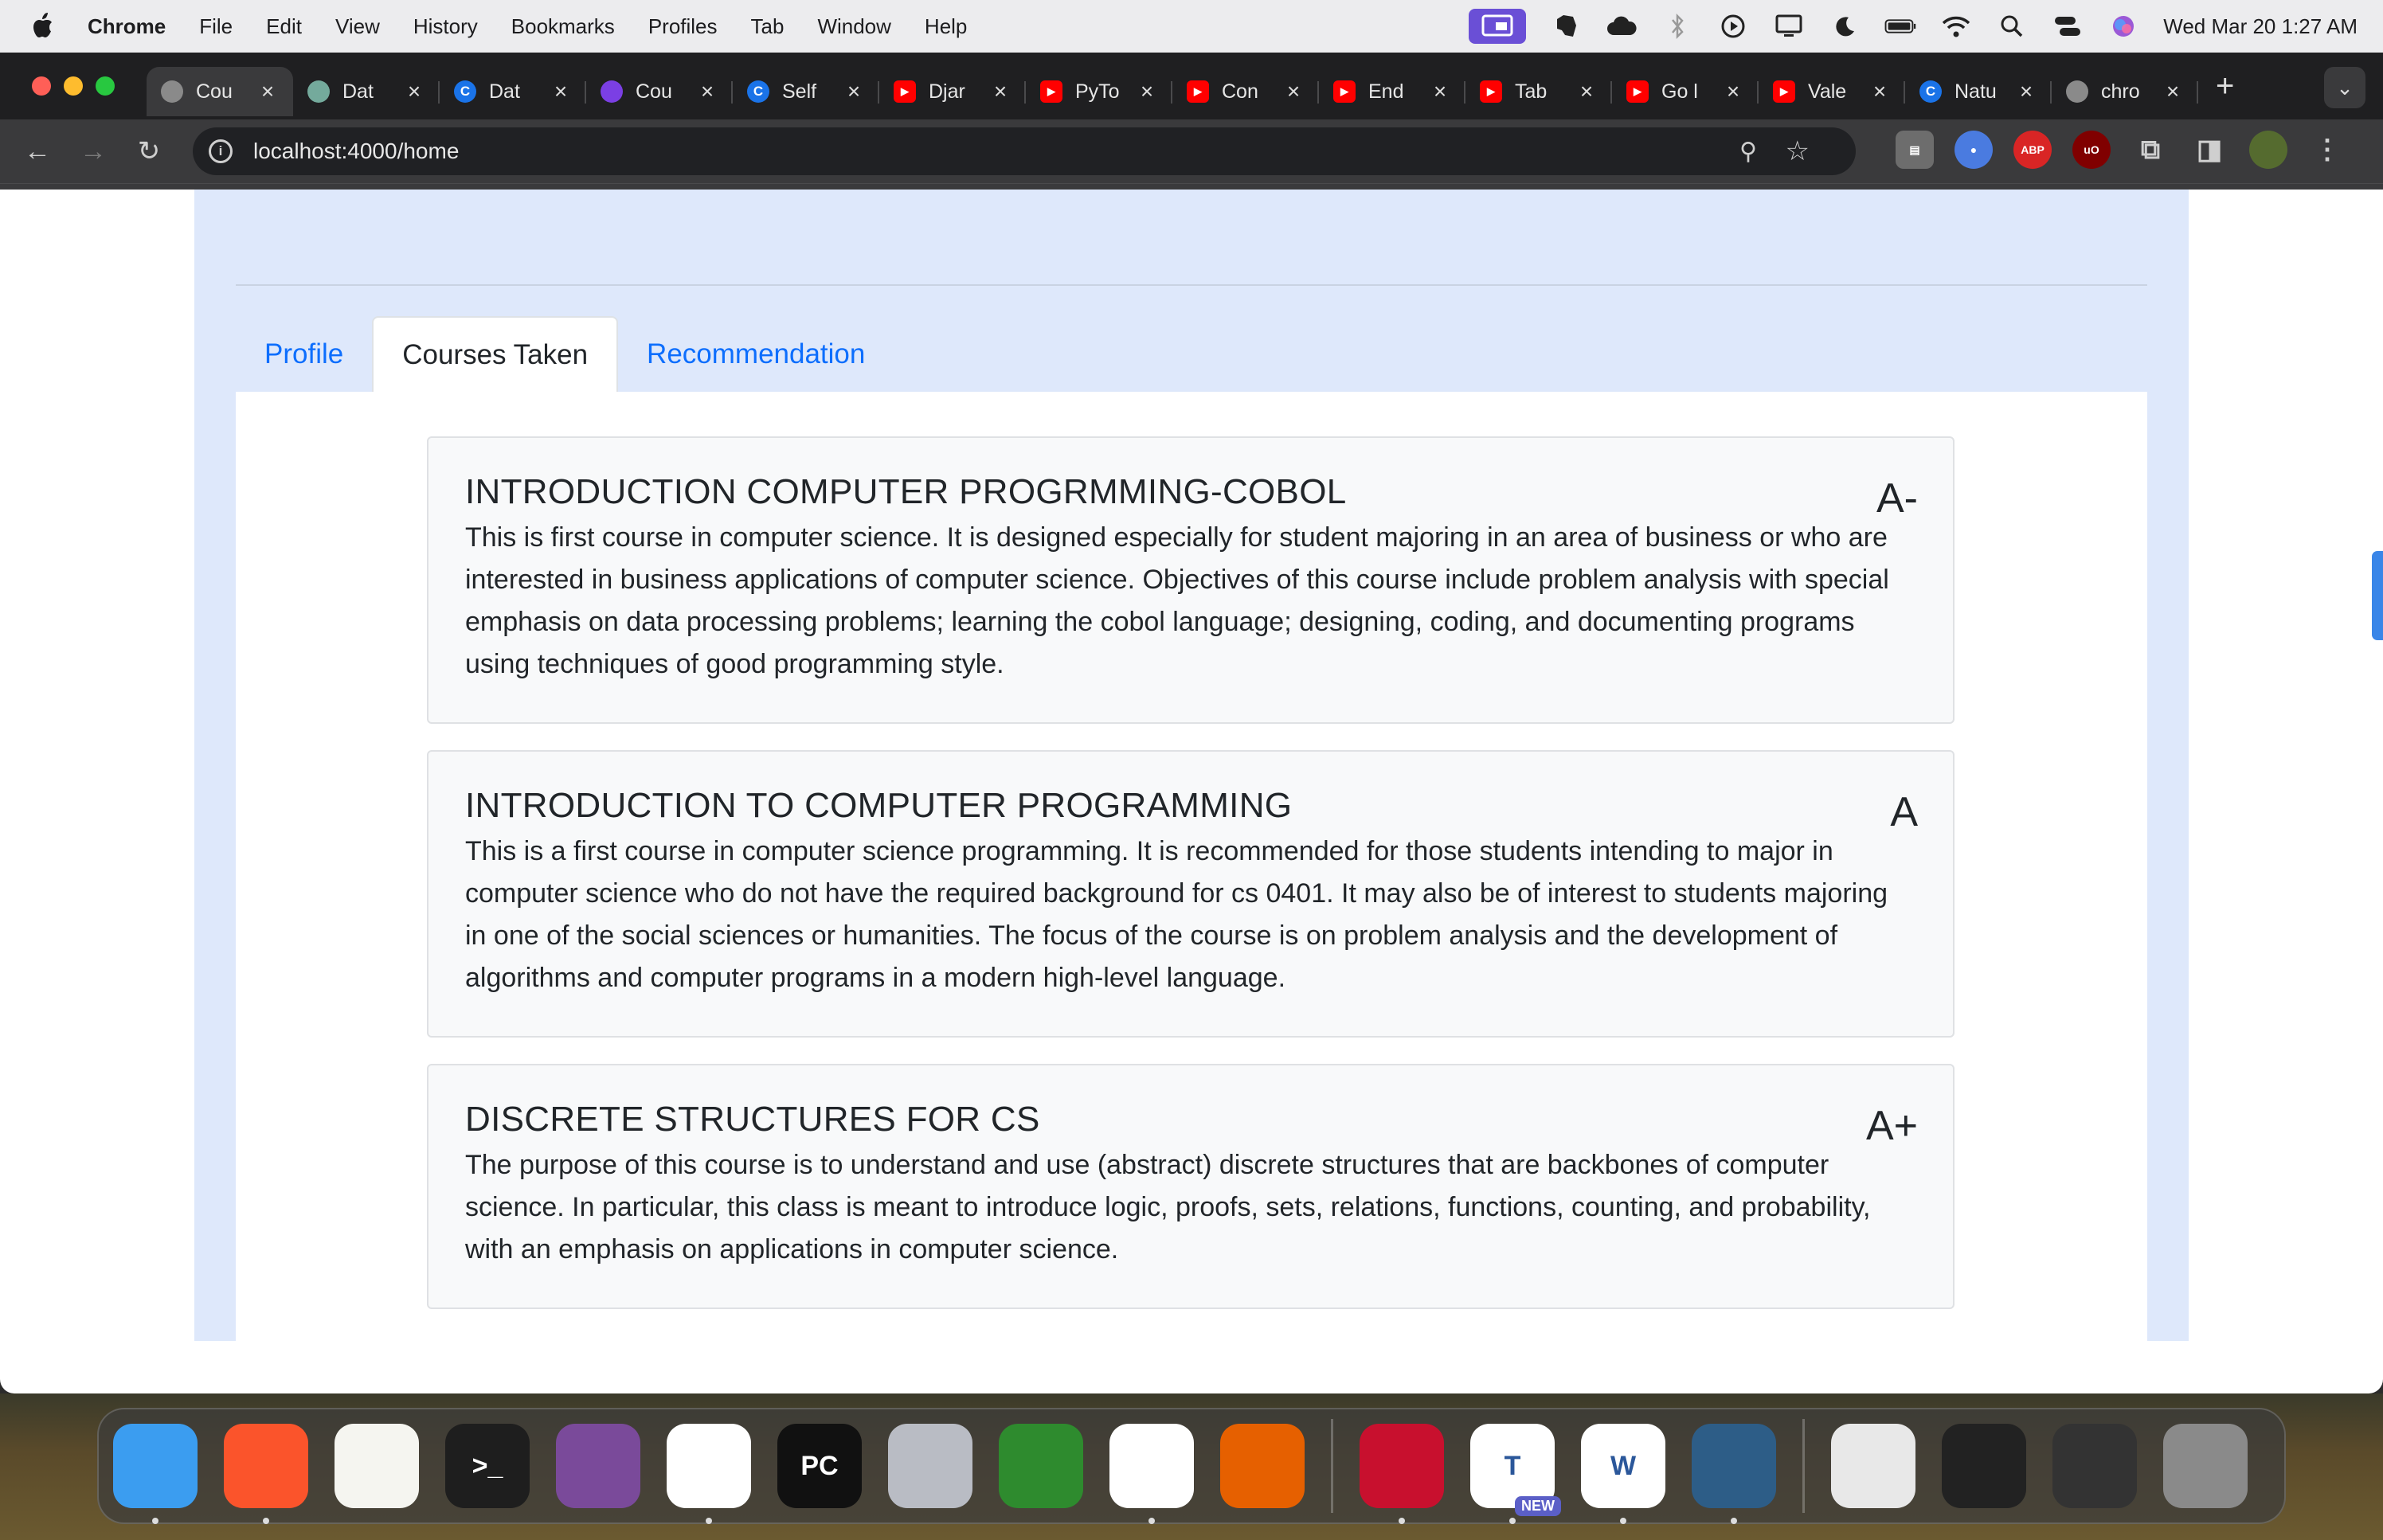 This screenshot has width=2383, height=1540. I want to click on vpn-extension-icon: ●, so click(1974, 150).